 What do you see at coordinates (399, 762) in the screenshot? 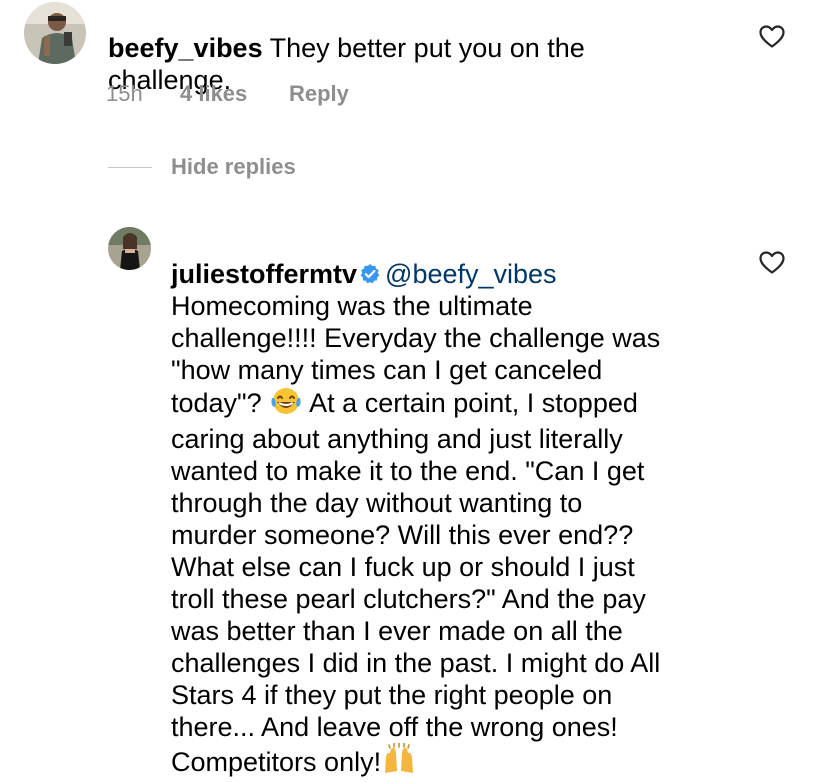
I see `raised-hands-emoji` at bounding box center [399, 762].